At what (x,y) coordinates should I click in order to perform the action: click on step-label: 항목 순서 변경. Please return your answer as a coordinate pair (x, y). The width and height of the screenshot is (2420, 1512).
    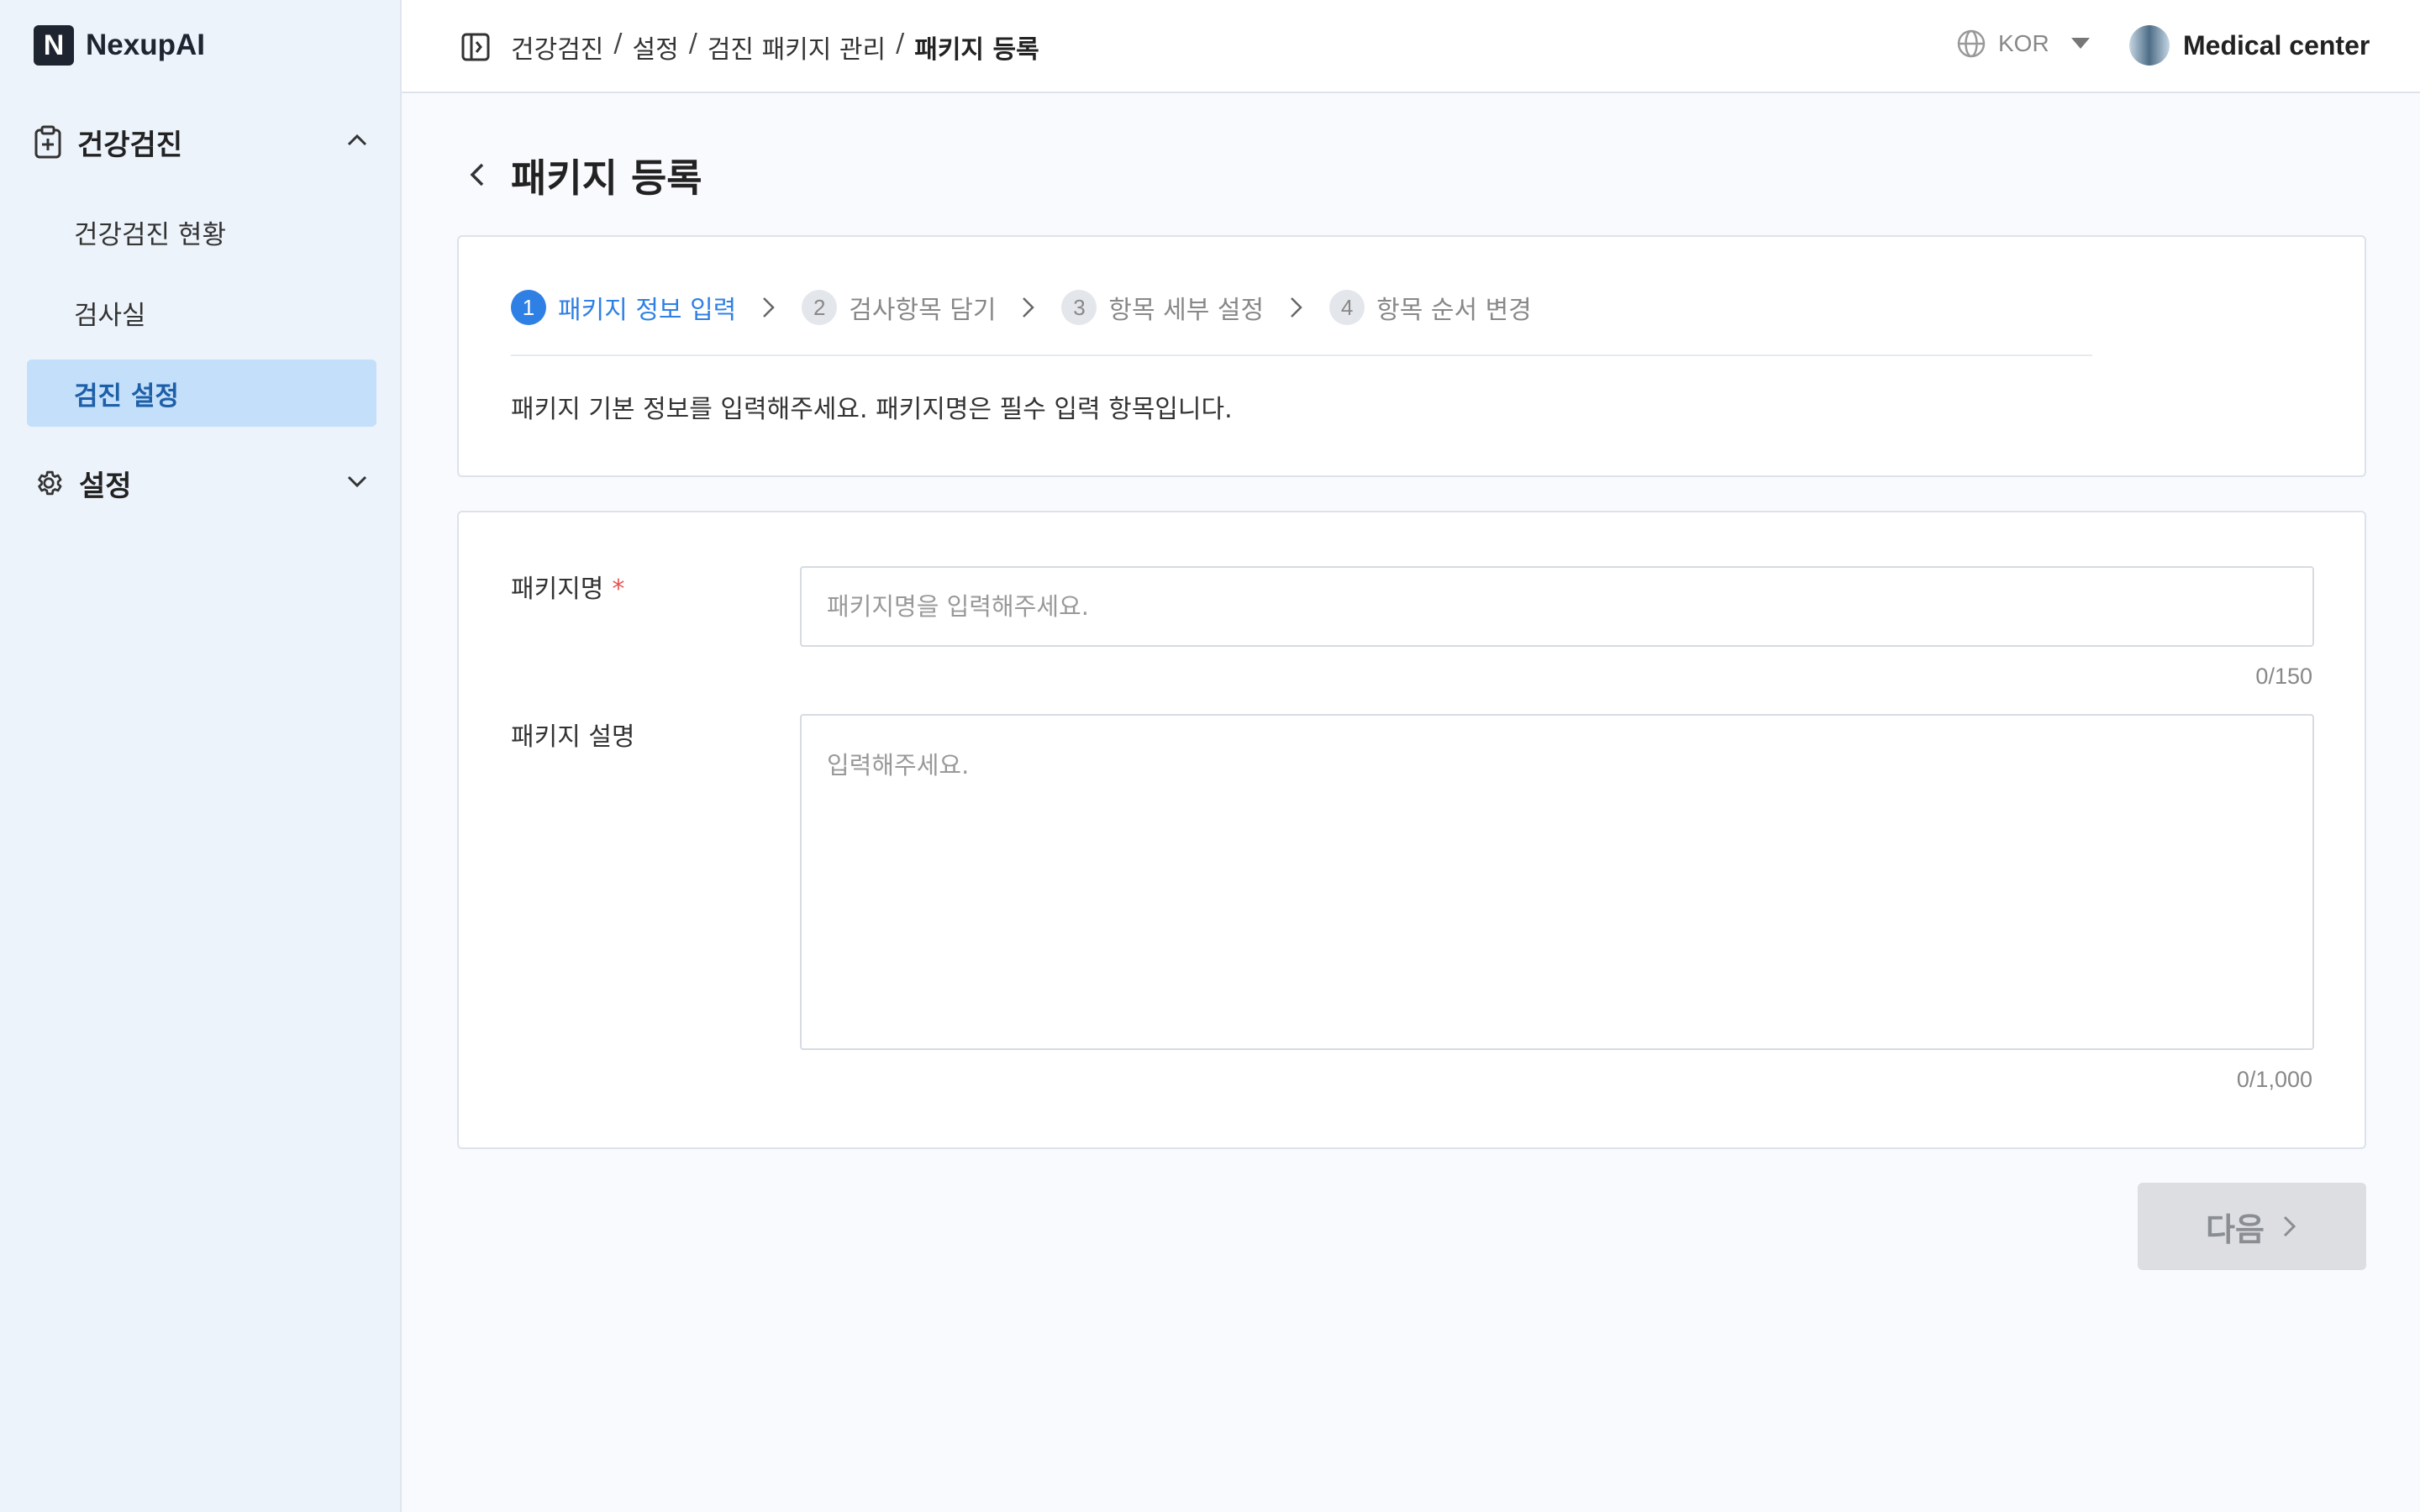
    Looking at the image, I should click on (1454, 310).